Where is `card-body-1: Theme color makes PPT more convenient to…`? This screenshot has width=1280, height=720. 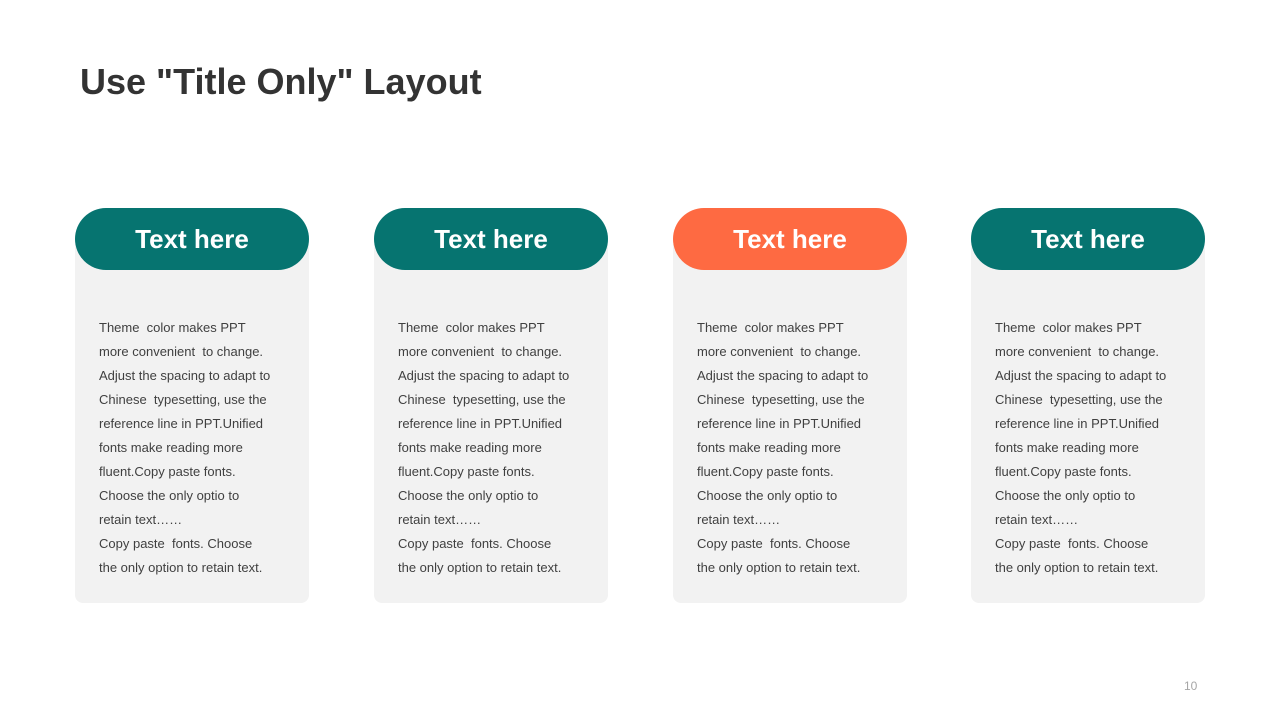 card-body-1: Theme color makes PPT more convenient to… is located at coordinates (199, 448).